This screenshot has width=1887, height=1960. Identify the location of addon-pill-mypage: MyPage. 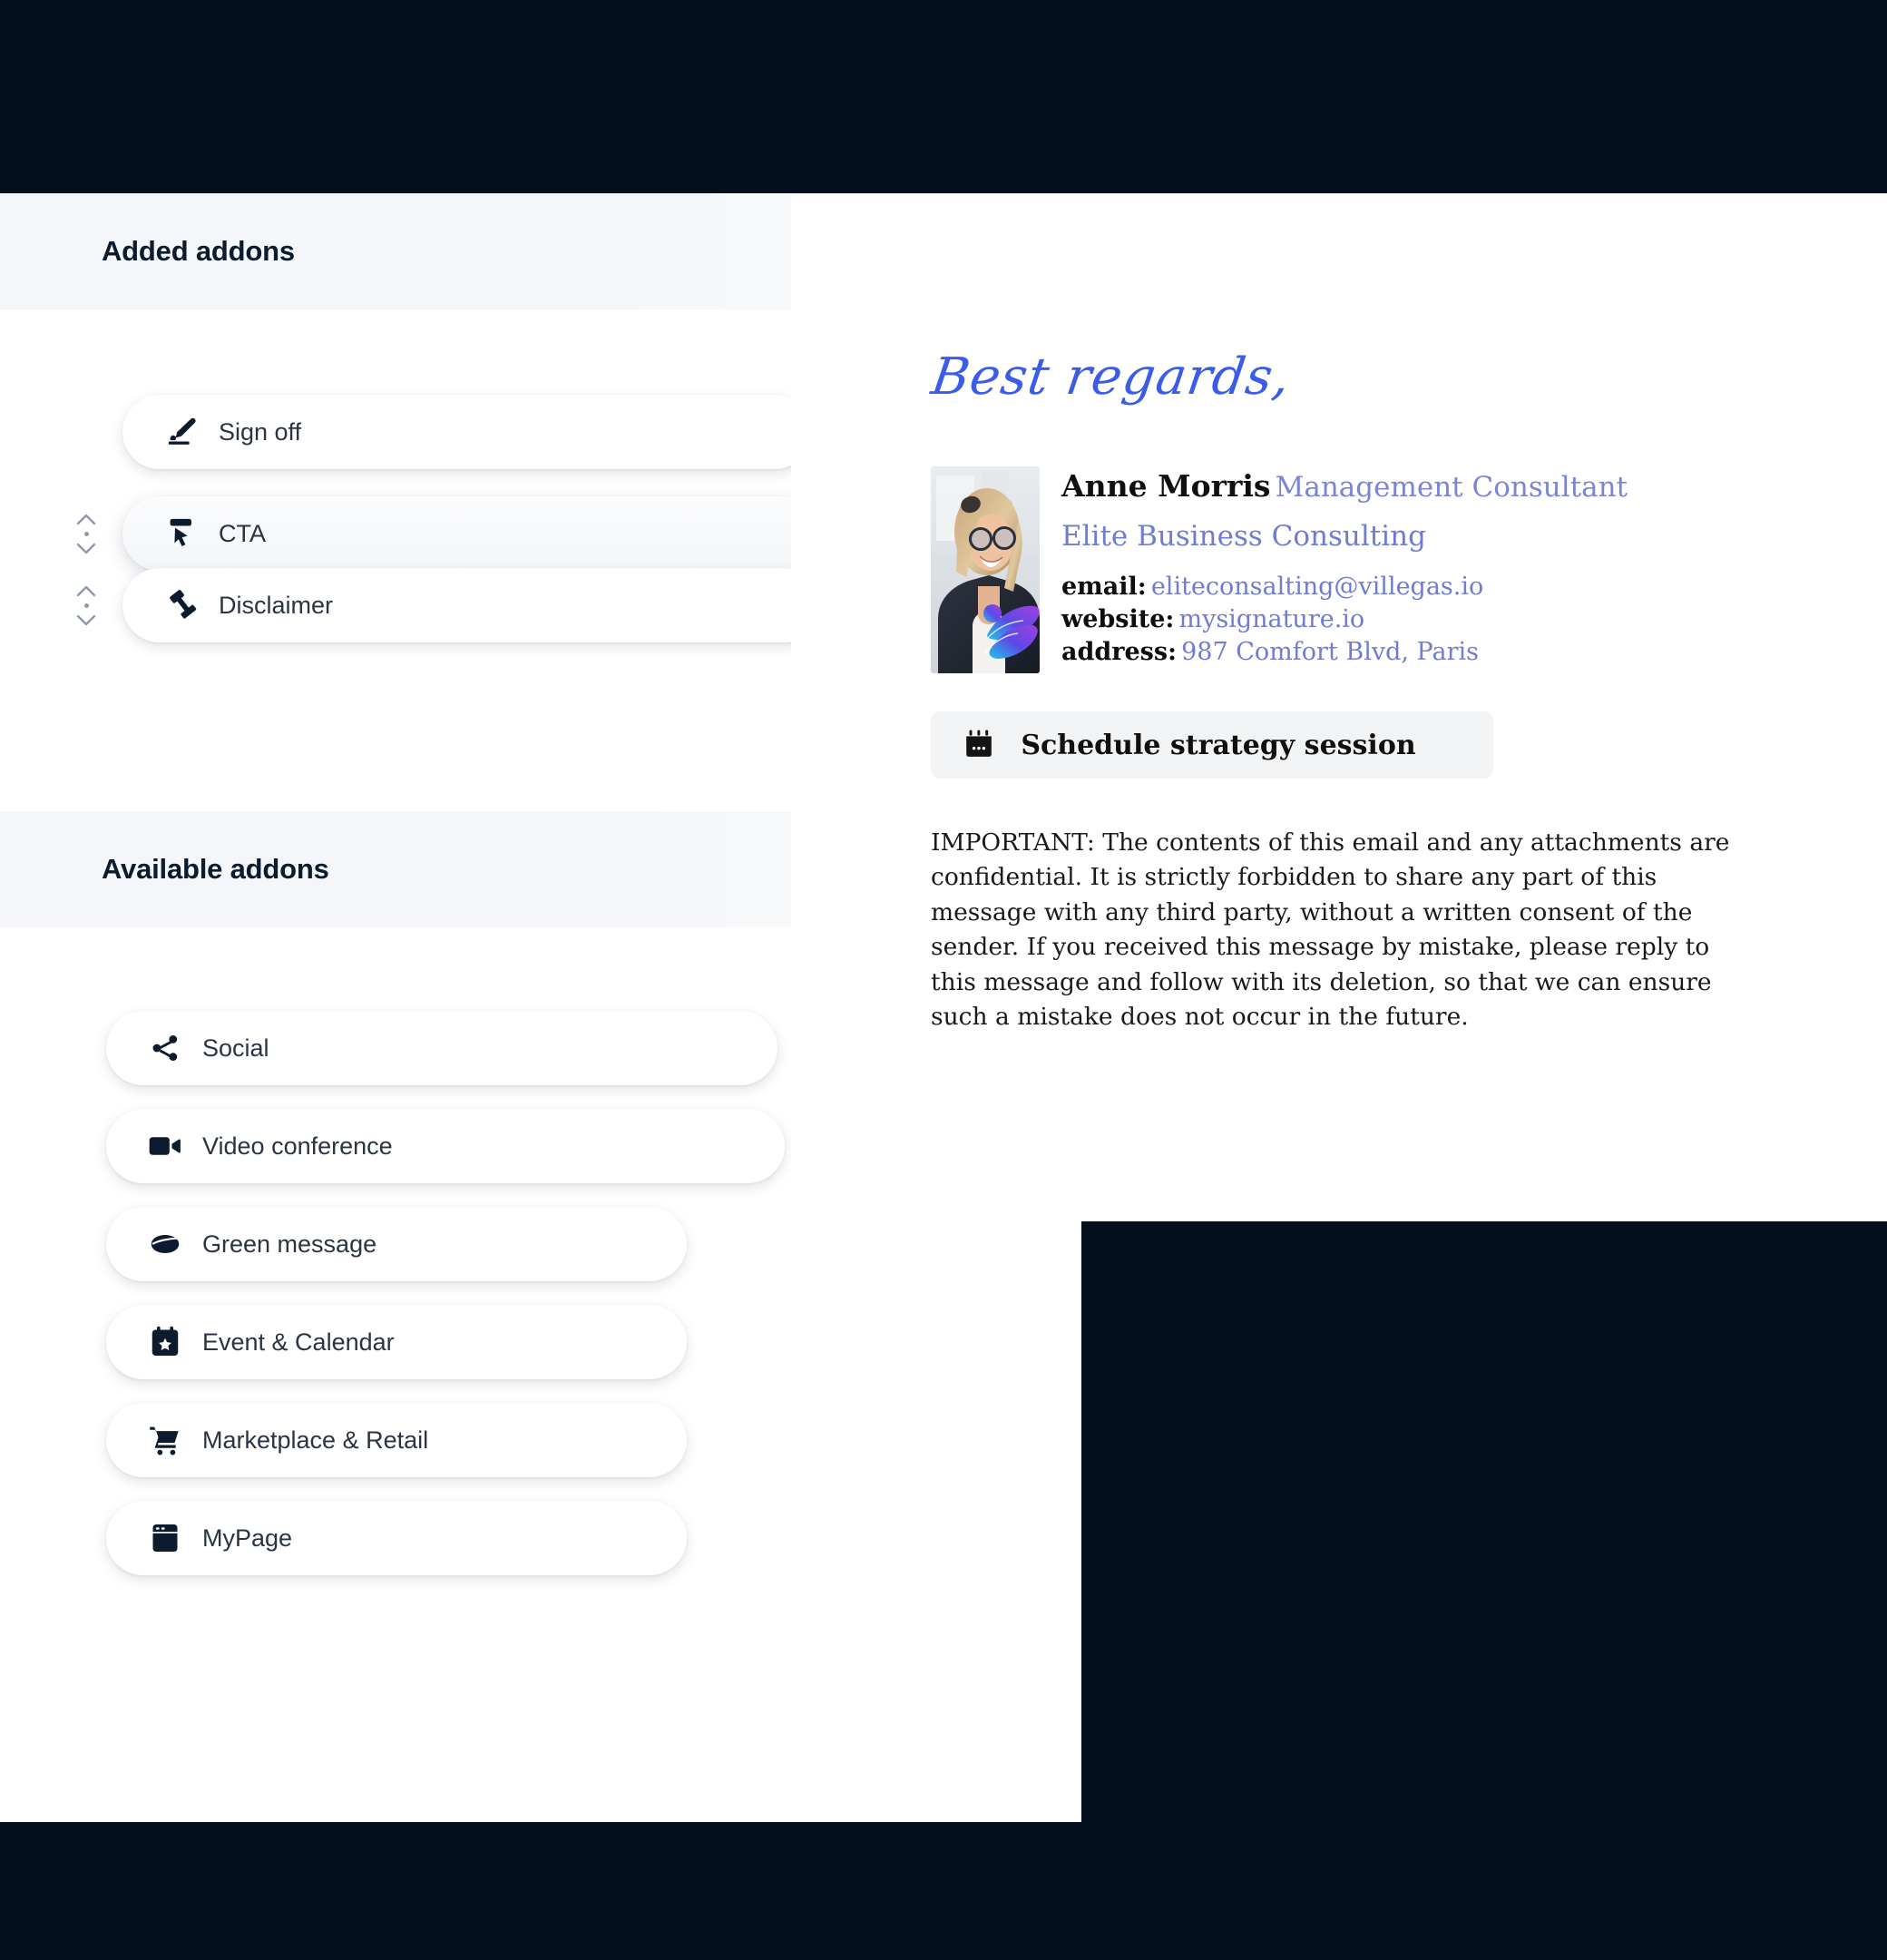
(397, 1538).